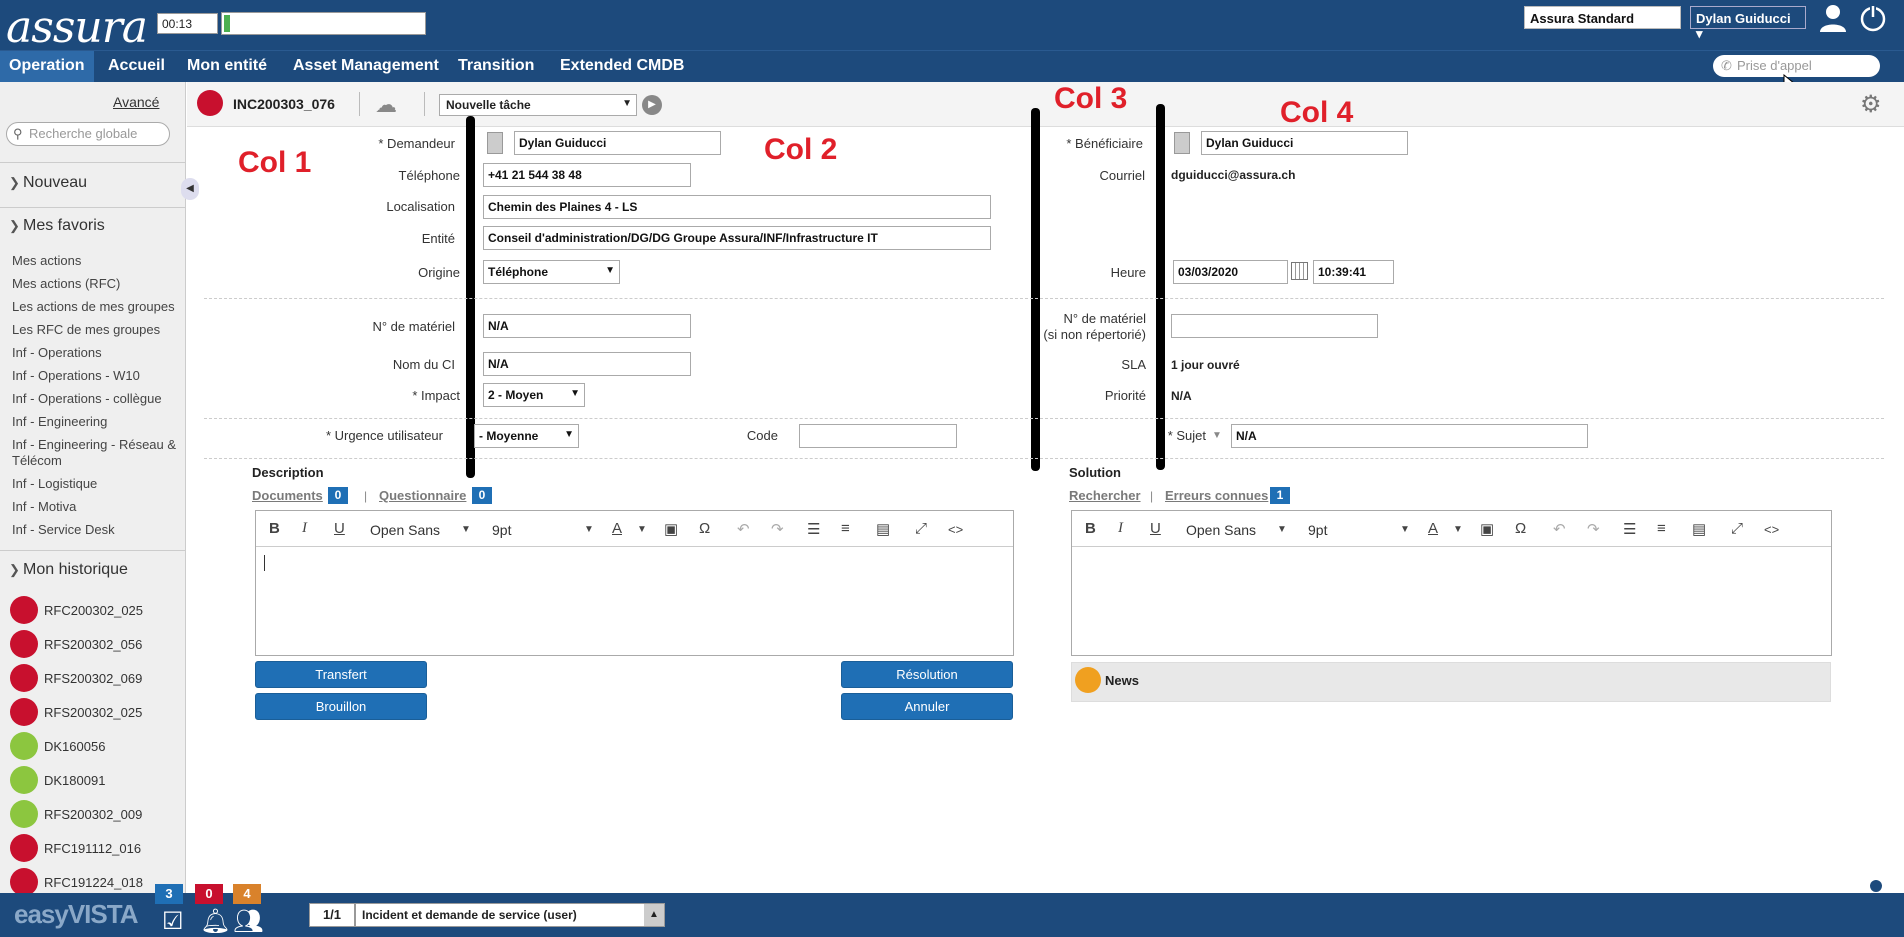 The height and width of the screenshot is (937, 1904). What do you see at coordinates (1299, 271) in the screenshot?
I see `calendar-icon` at bounding box center [1299, 271].